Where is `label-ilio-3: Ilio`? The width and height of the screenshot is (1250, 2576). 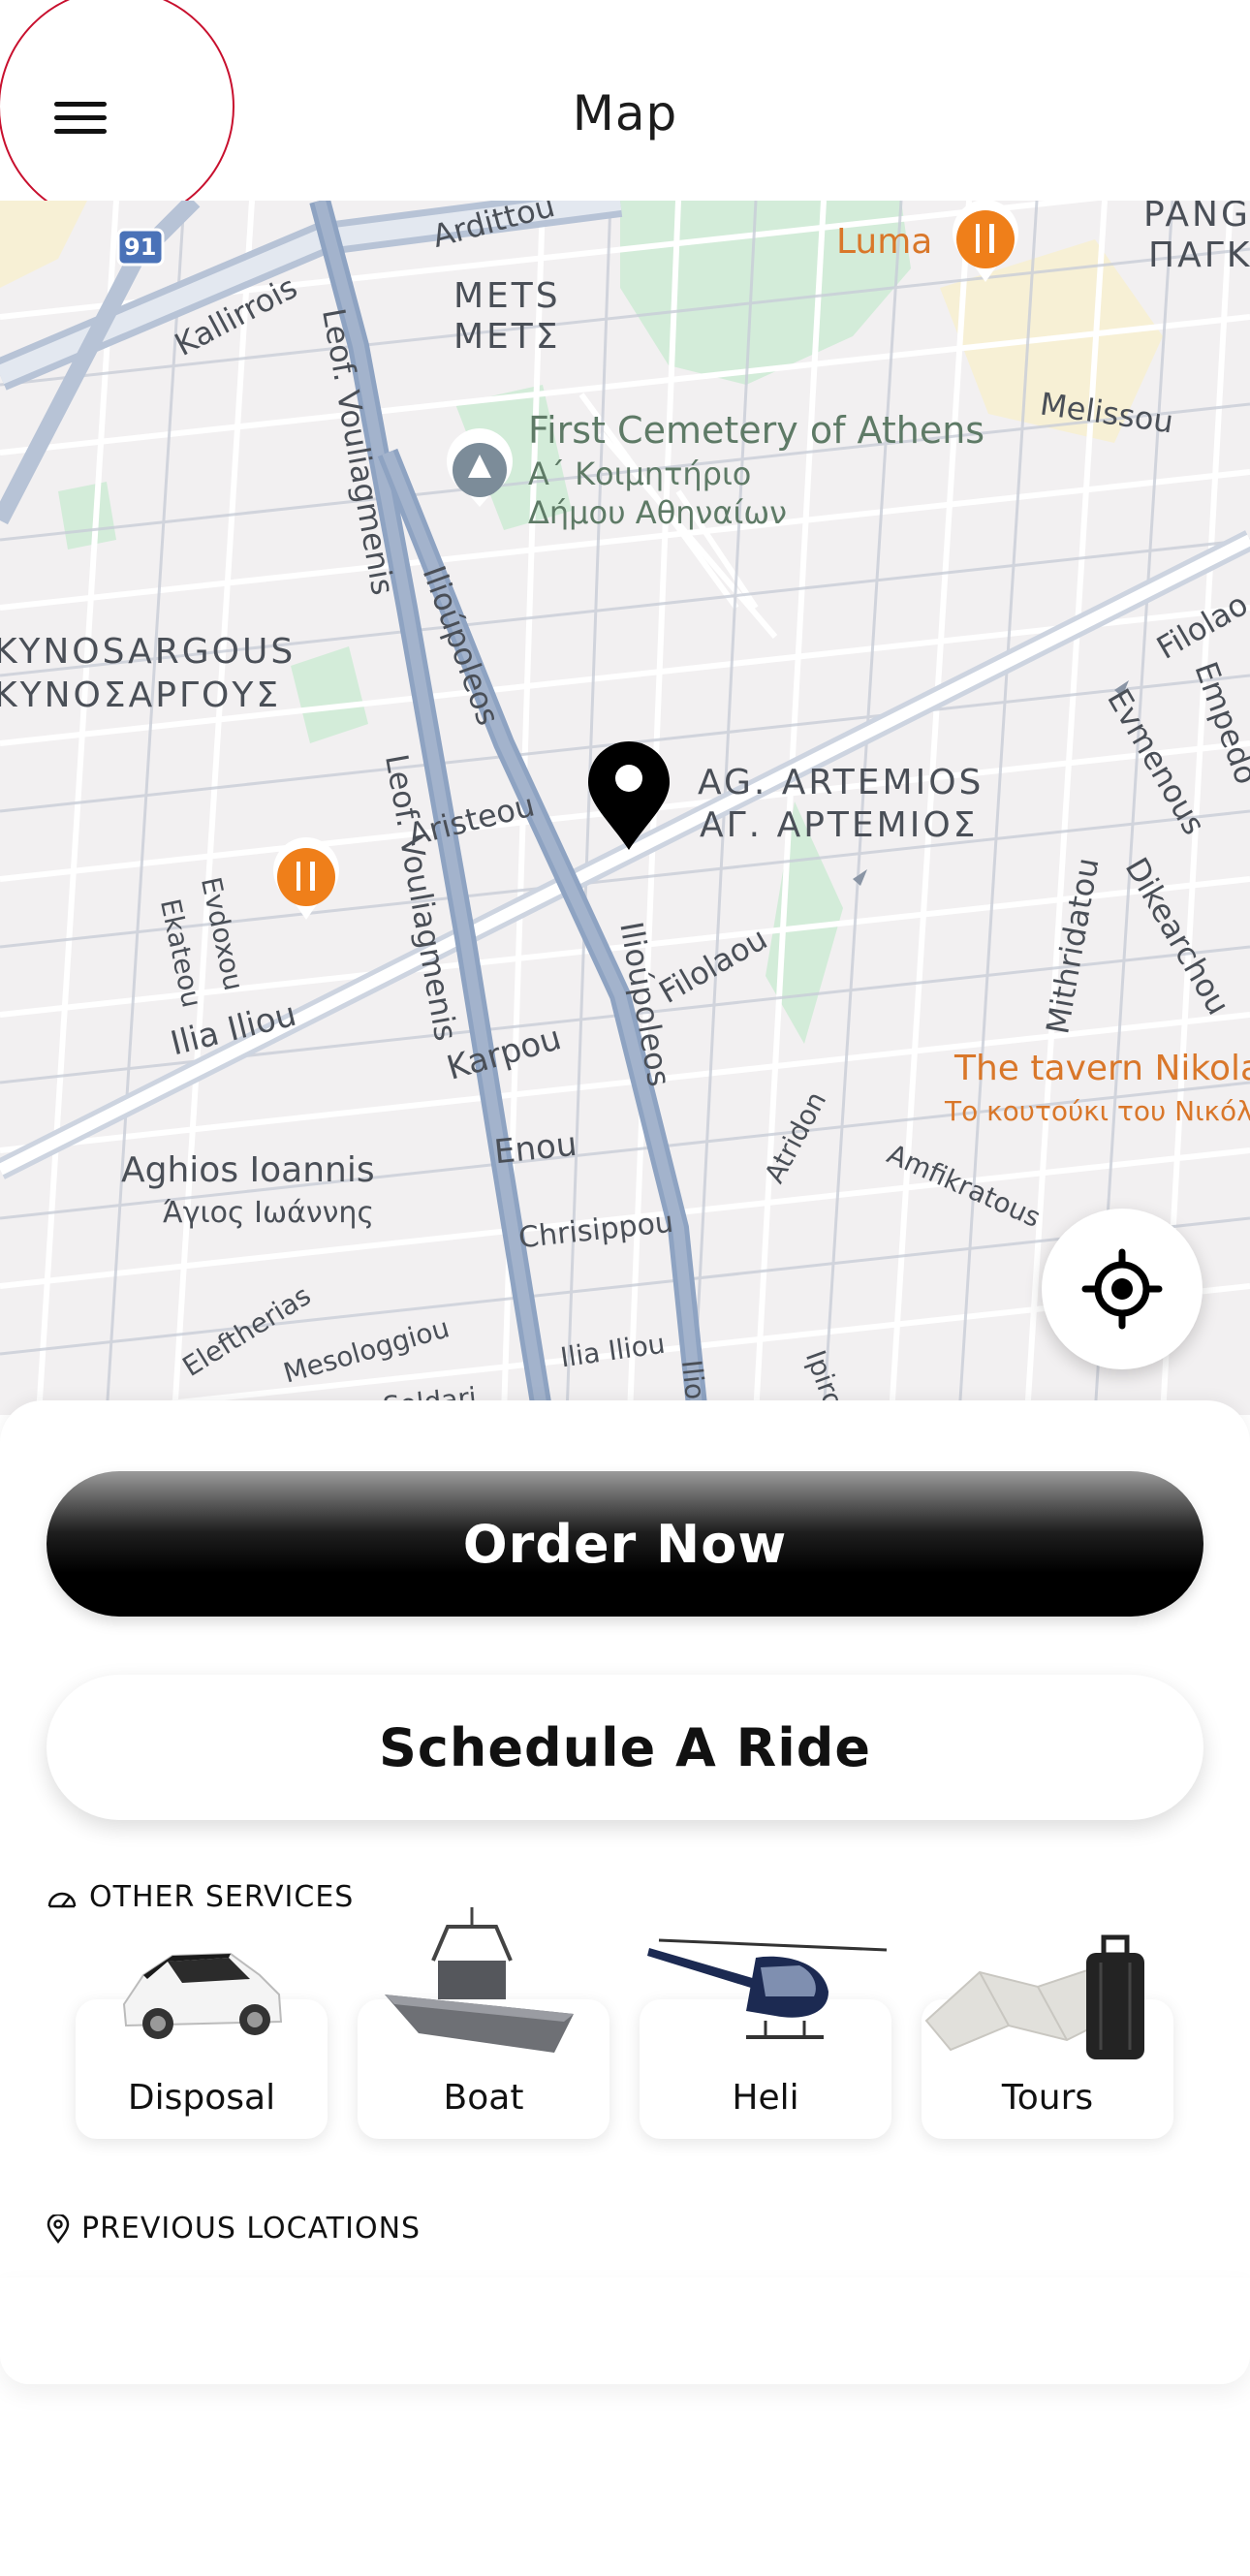
label-ilio-3: Ilio is located at coordinates (693, 1379).